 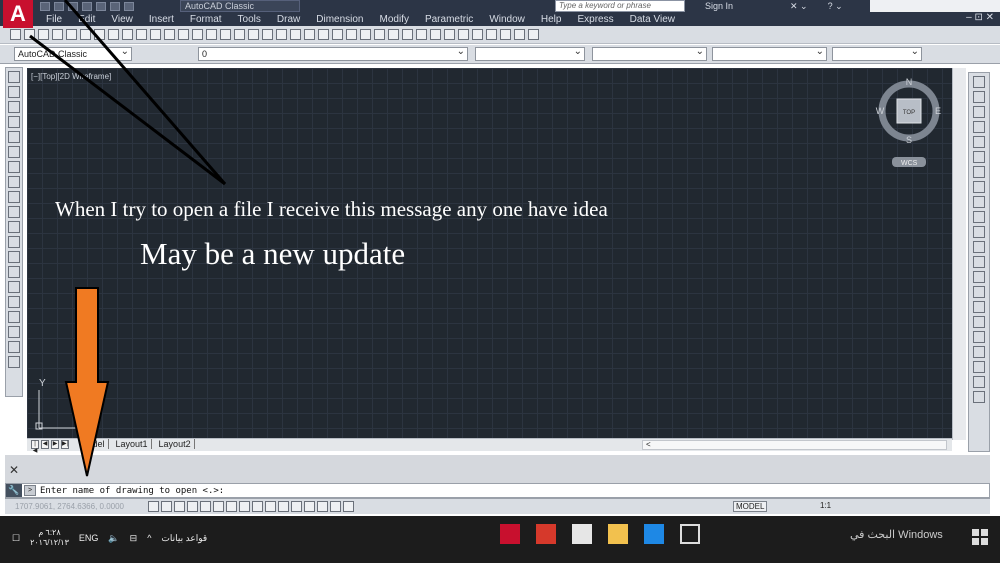 I want to click on menu-edit: Edit, so click(x=86, y=19).